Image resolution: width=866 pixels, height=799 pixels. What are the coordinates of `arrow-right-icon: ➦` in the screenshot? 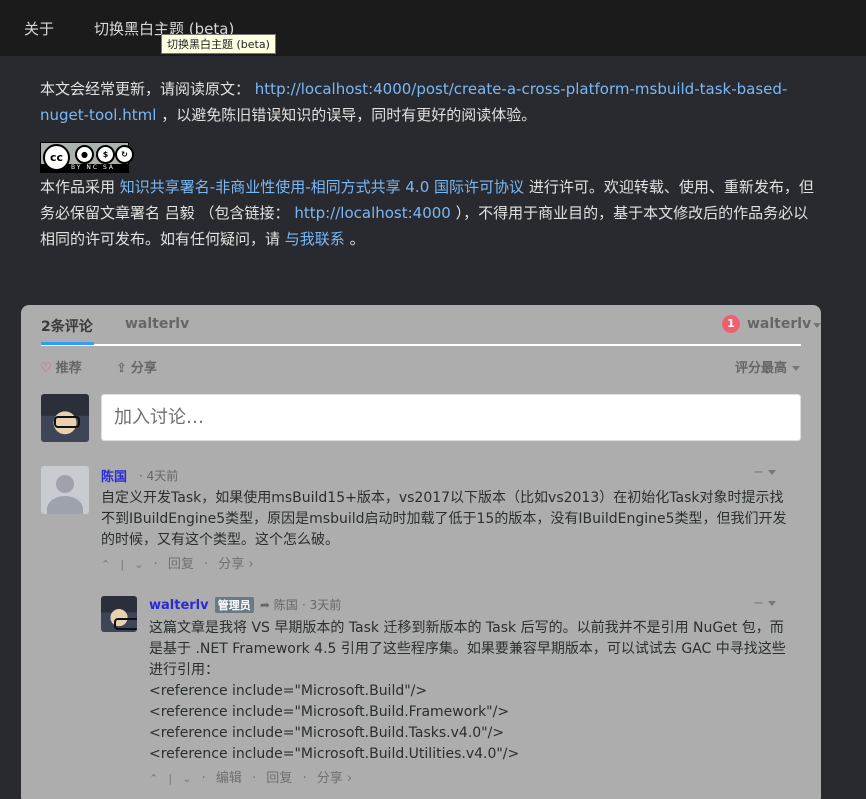 It's located at (264, 605).